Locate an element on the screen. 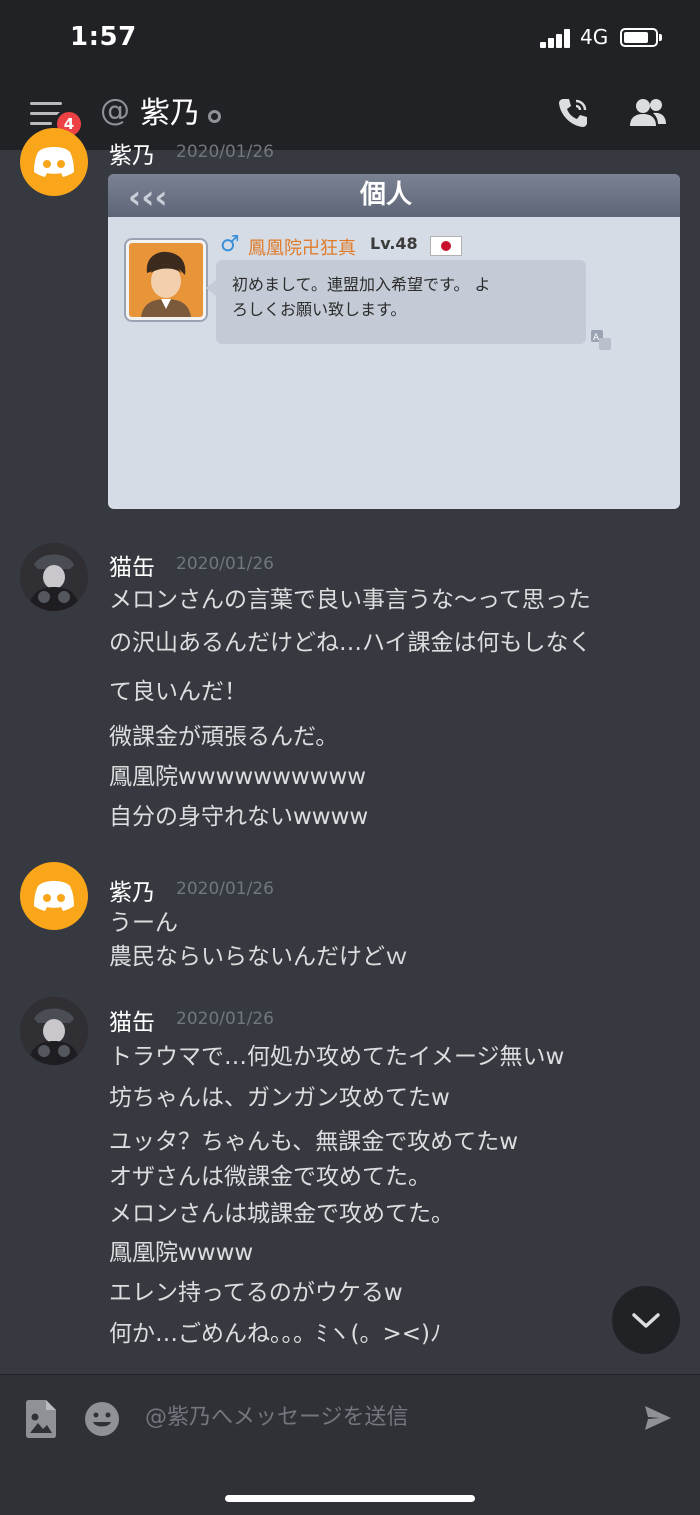  embed-header: ‹‹‹ 個人 is located at coordinates (394, 195).